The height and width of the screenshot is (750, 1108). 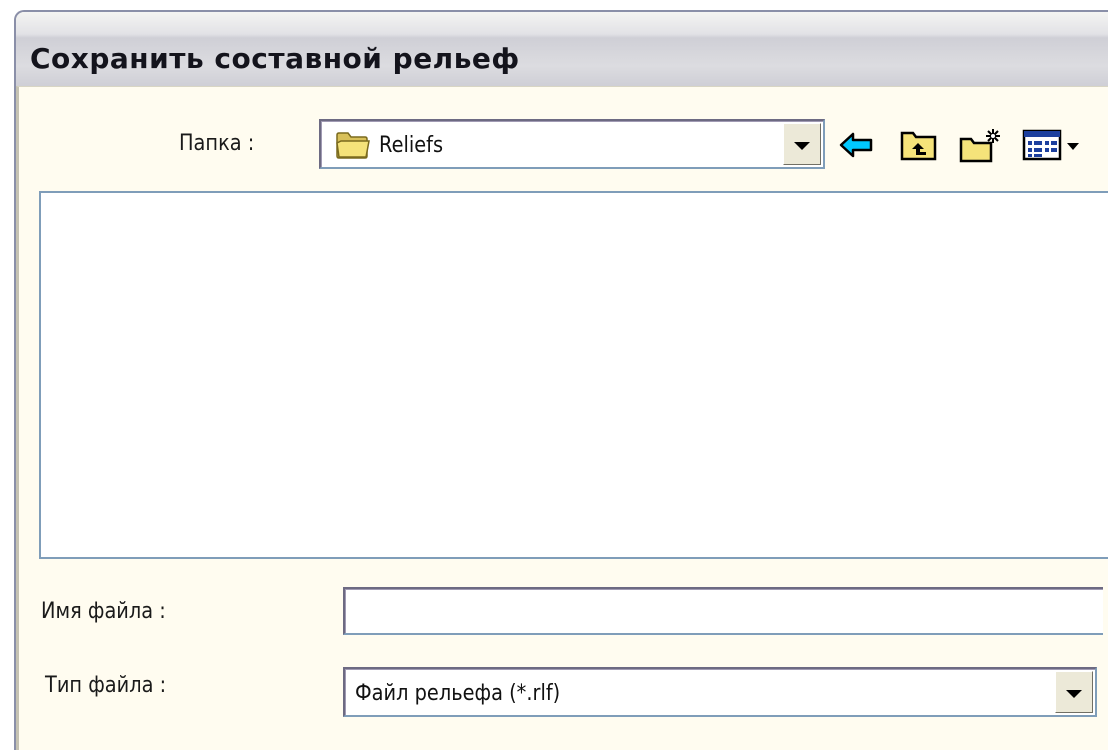 What do you see at coordinates (1050, 145) in the screenshot?
I see `view-menu-icon` at bounding box center [1050, 145].